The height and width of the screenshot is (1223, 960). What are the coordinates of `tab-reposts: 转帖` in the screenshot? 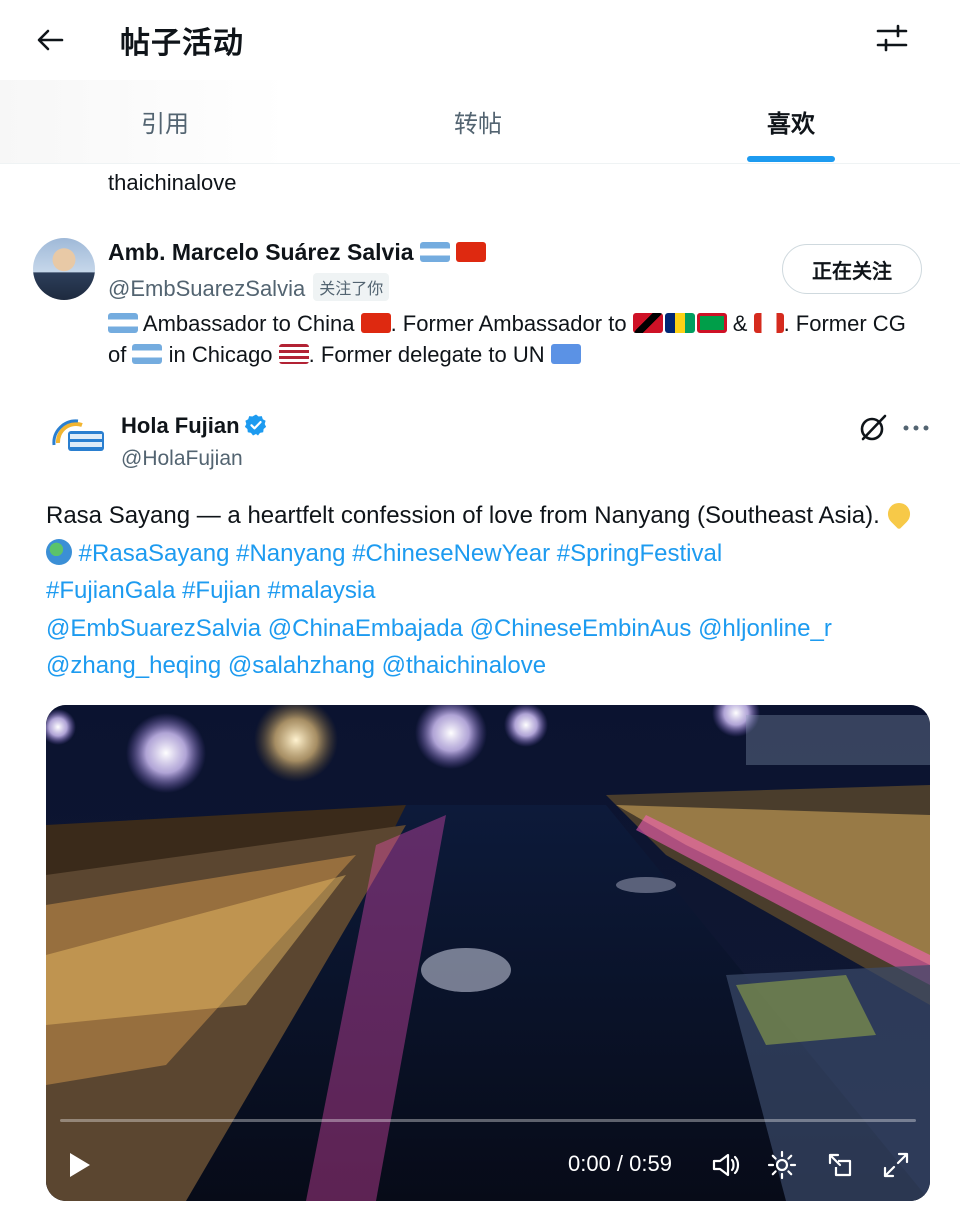 It's located at (478, 121).